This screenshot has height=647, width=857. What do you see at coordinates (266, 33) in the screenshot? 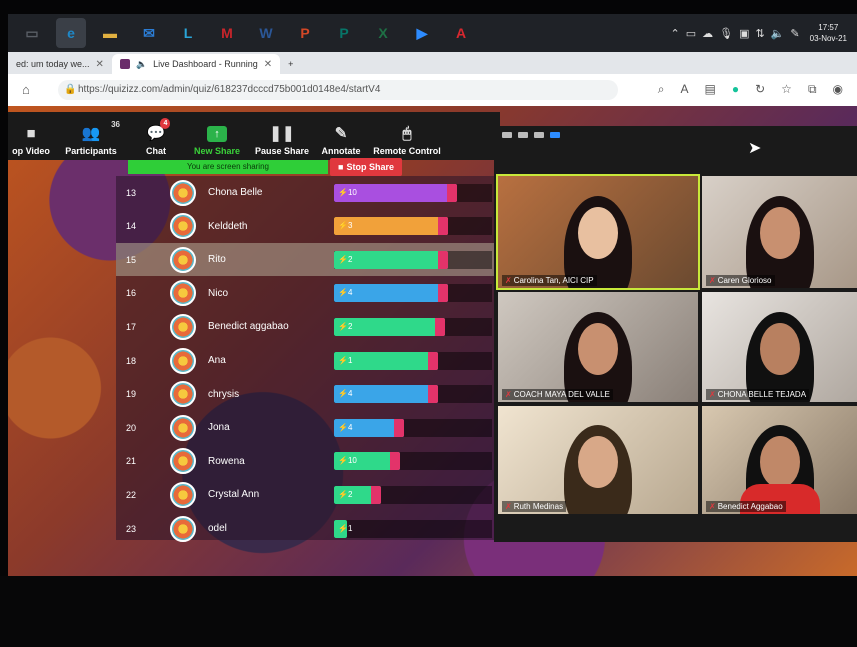
I see `word-icon: W` at bounding box center [266, 33].